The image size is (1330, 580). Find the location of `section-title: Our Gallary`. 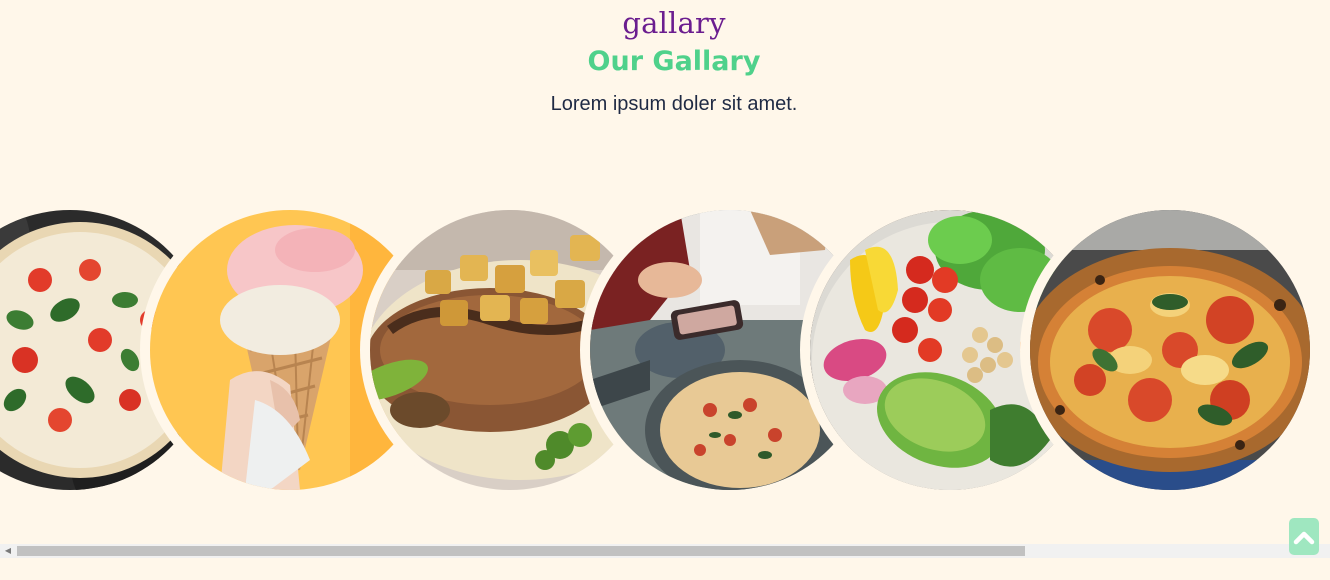

section-title: Our Gallary is located at coordinates (674, 61).